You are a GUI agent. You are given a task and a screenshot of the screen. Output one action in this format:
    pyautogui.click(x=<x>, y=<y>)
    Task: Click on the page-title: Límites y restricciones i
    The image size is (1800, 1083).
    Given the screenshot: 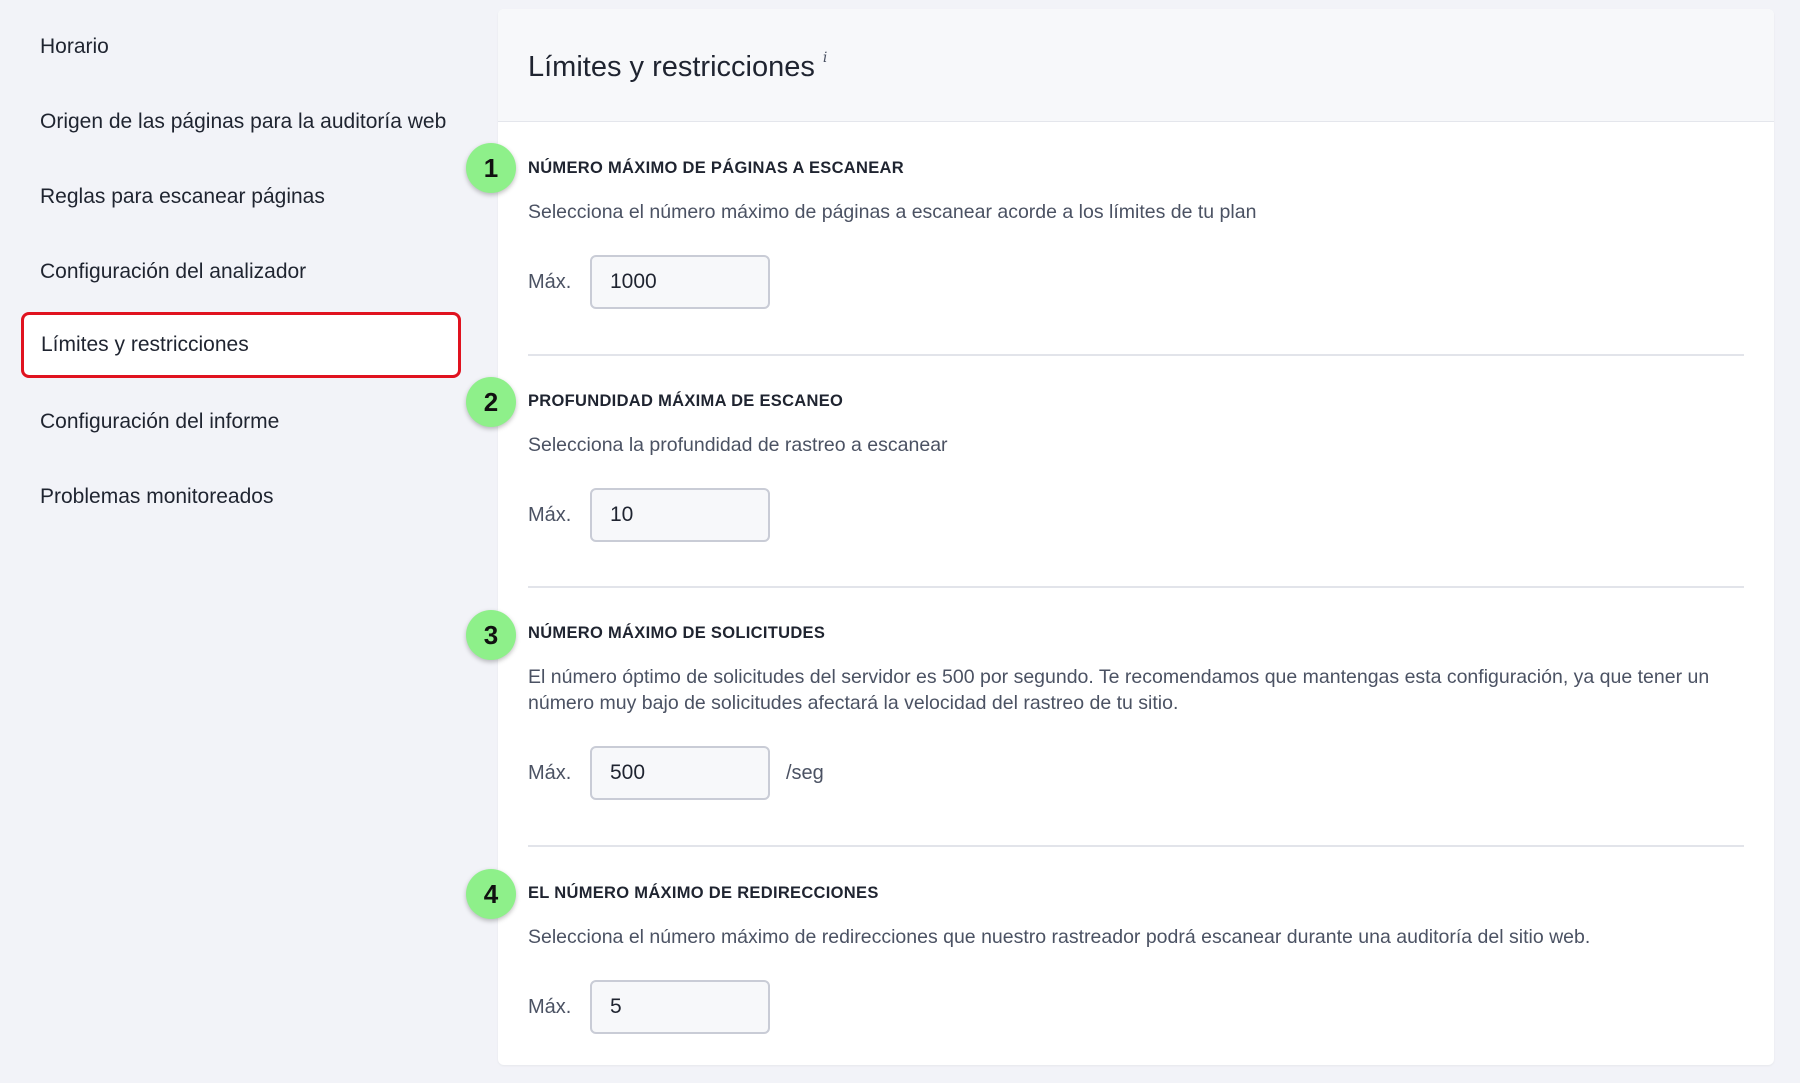 What is the action you would take?
    pyautogui.click(x=677, y=69)
    